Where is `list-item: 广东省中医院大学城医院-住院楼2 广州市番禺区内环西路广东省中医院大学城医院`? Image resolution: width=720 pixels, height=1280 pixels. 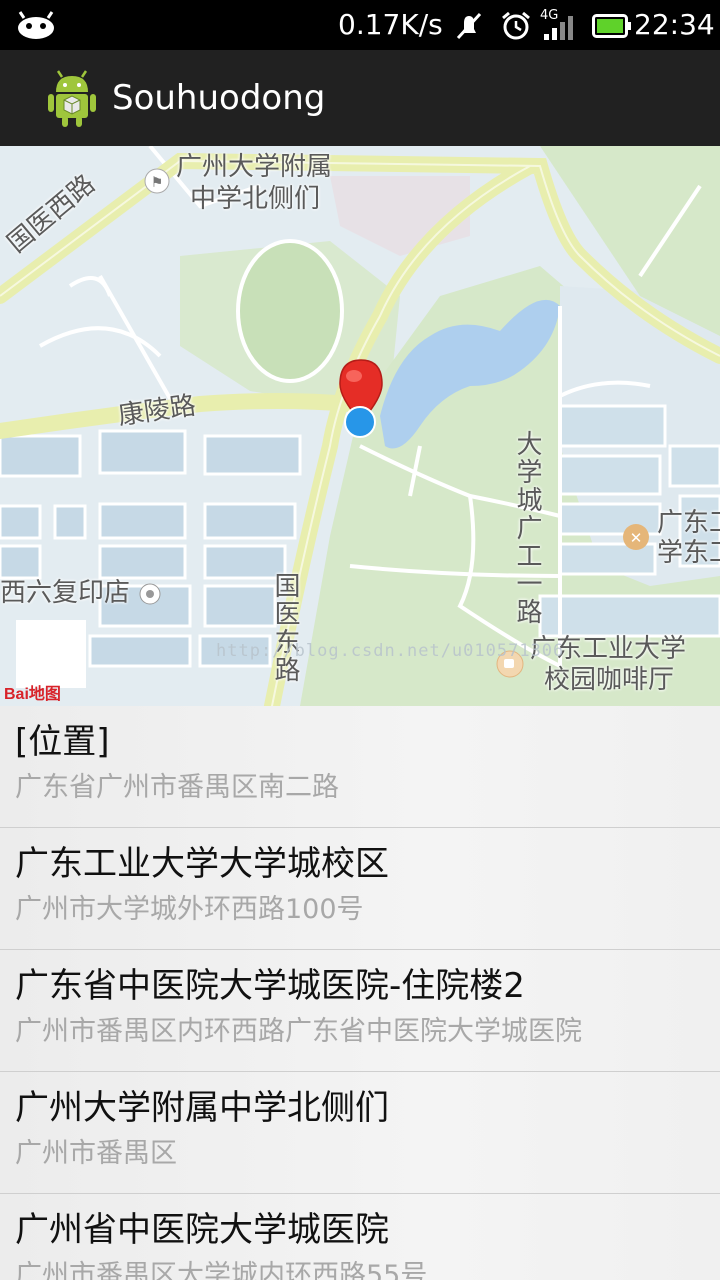 list-item: 广东省中医院大学城医院-住院楼2 广州市番禺区内环西路广东省中医院大学城医院 is located at coordinates (360, 1011).